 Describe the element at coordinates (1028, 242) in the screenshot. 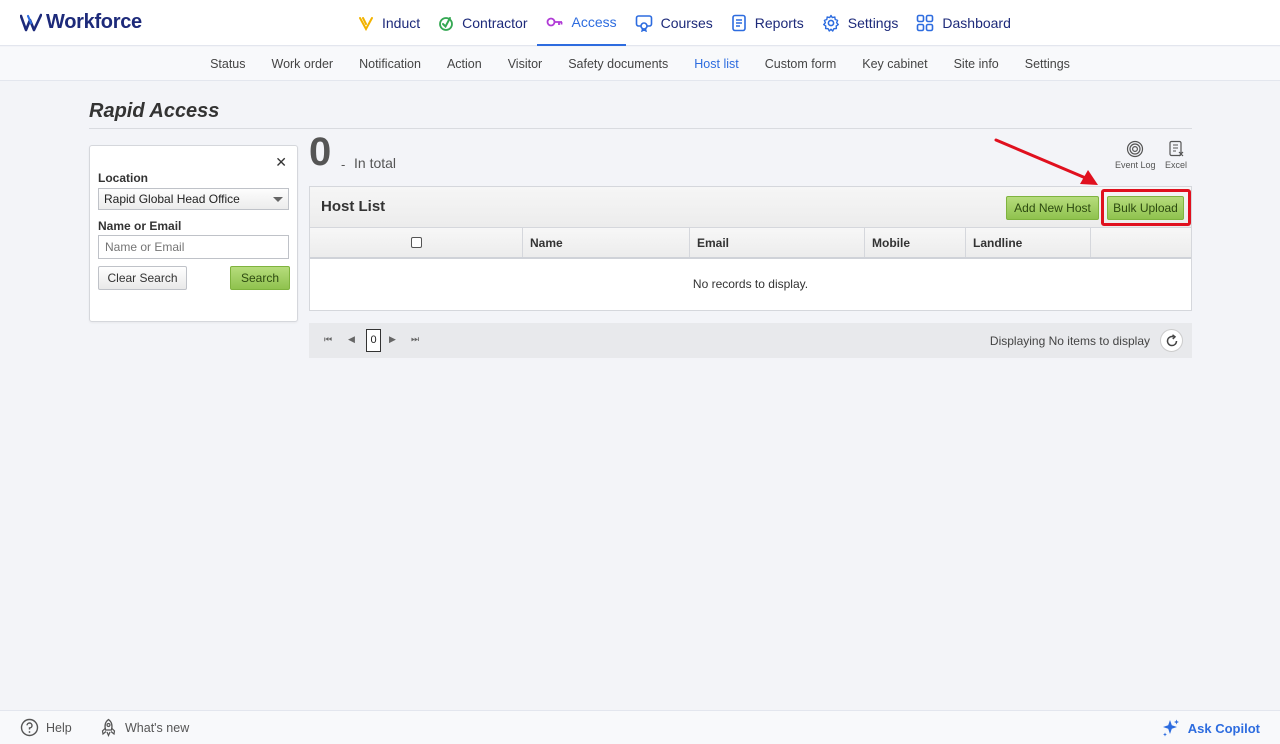

I see `column-landline: Landline` at that location.